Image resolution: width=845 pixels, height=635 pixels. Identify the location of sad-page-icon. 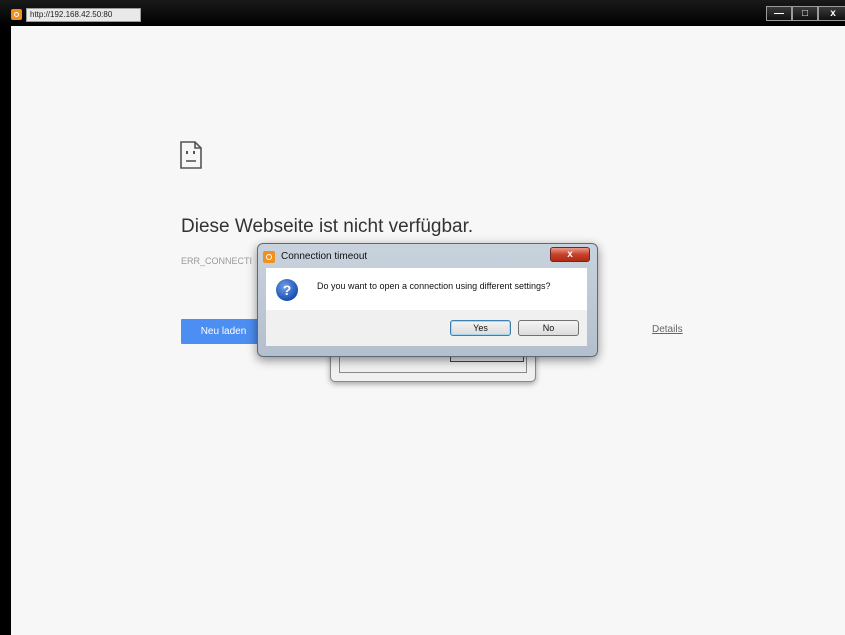
(191, 155).